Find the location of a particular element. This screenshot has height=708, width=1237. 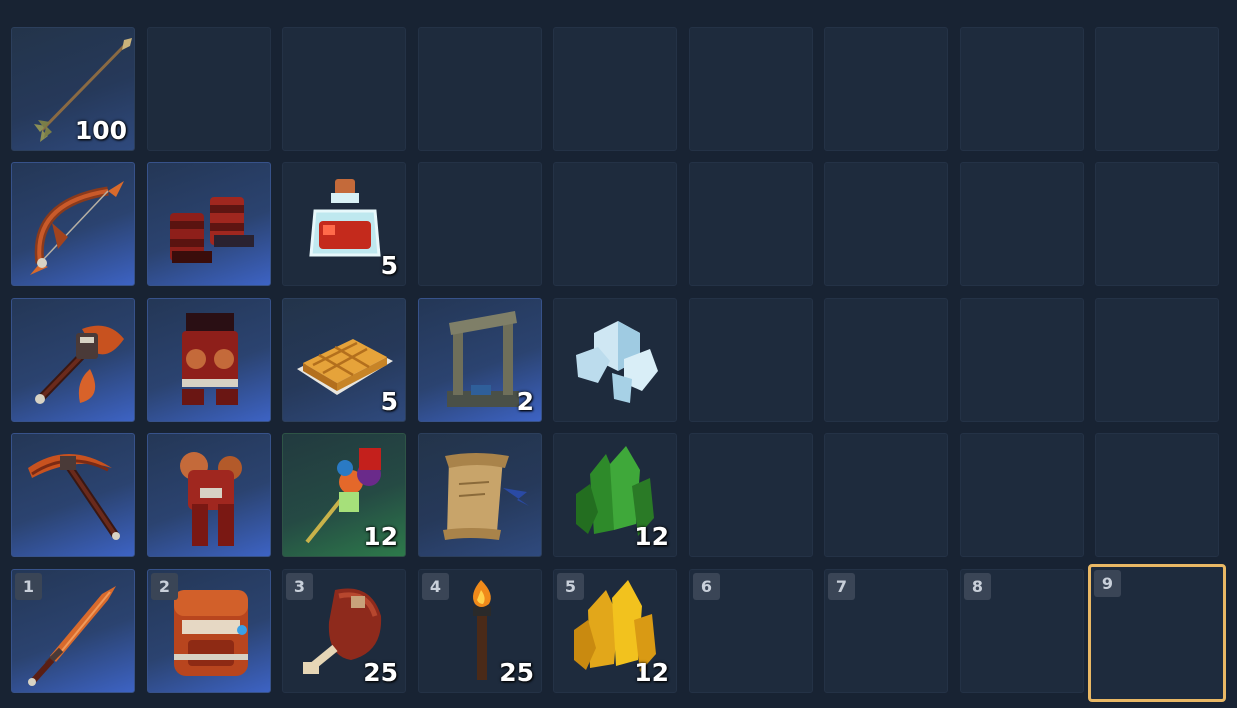

hotbar-slot: 5 12 is located at coordinates (615, 631).